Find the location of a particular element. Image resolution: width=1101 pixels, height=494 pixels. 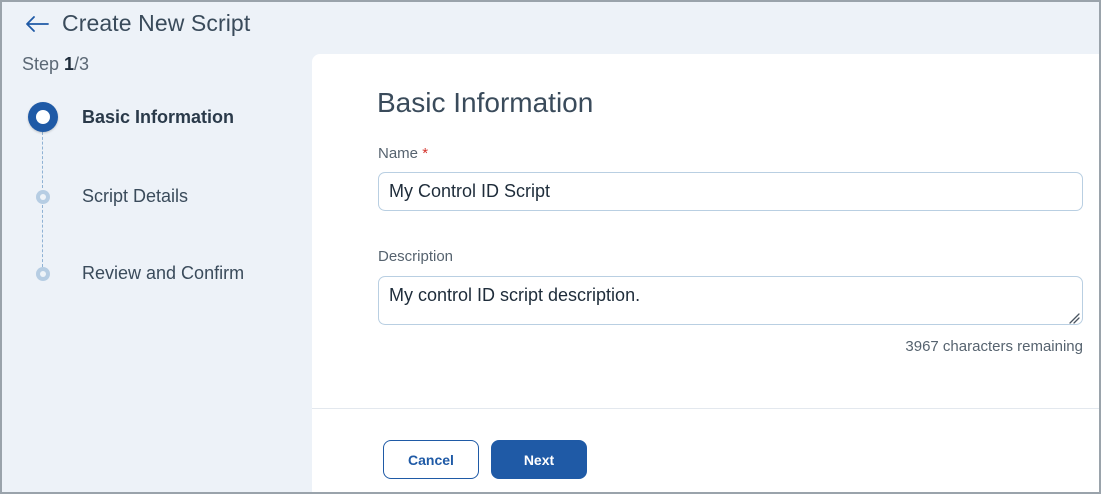

step-current: 1 is located at coordinates (69, 64).